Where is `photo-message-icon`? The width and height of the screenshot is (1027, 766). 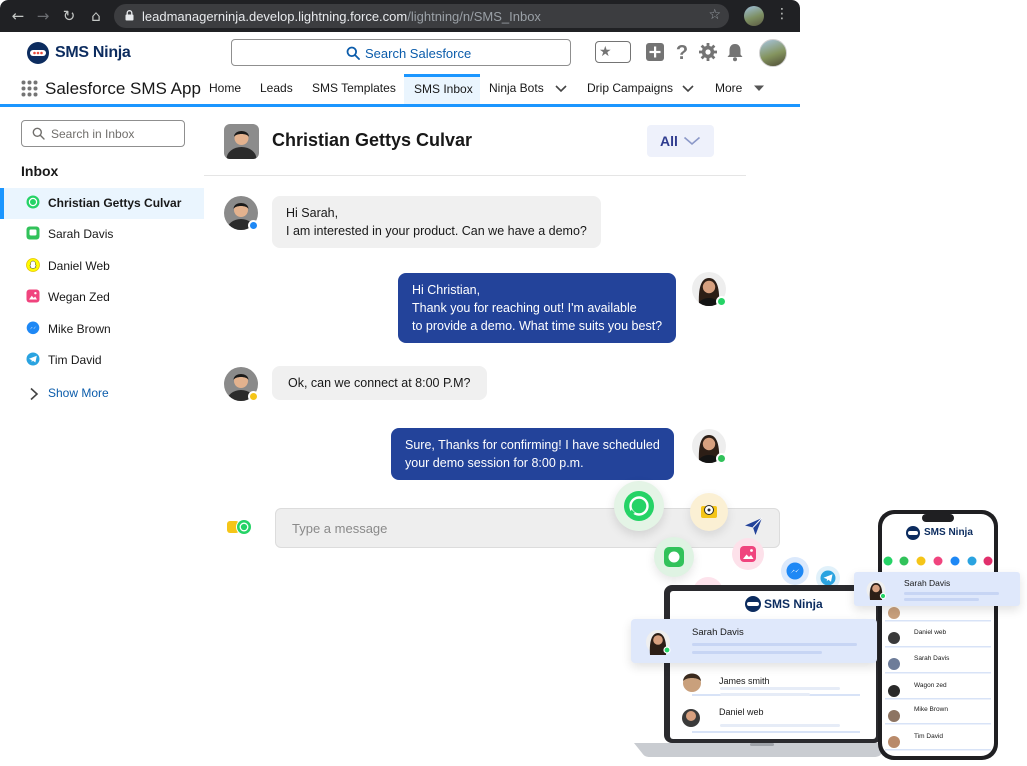 photo-message-icon is located at coordinates (33, 296).